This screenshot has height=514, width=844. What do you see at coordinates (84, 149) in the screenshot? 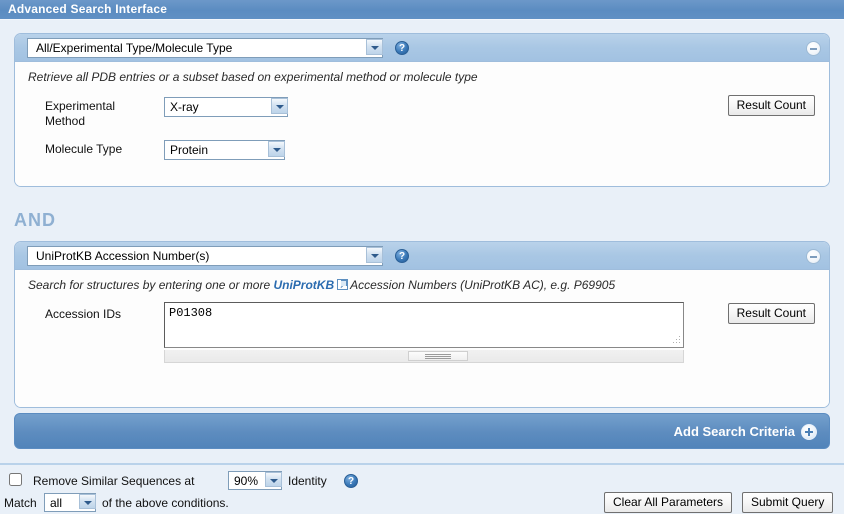
I see `molecule-type-label: Molecule Type` at bounding box center [84, 149].